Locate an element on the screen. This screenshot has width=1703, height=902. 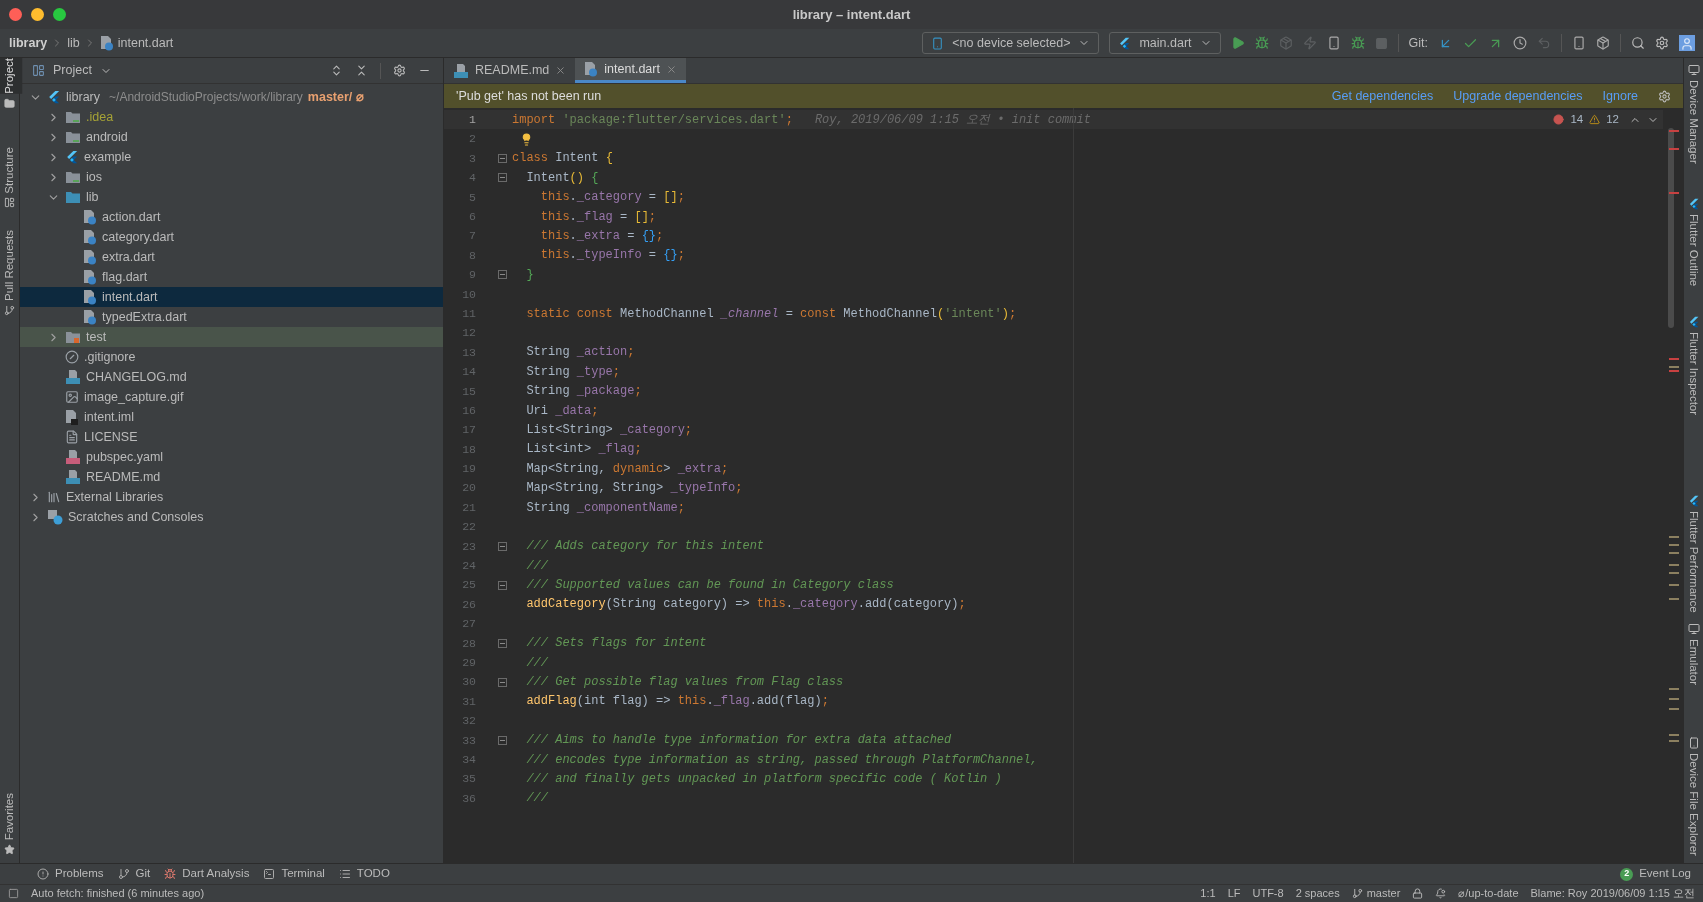
device-selector: <no device selected> is located at coordinates (1011, 43).